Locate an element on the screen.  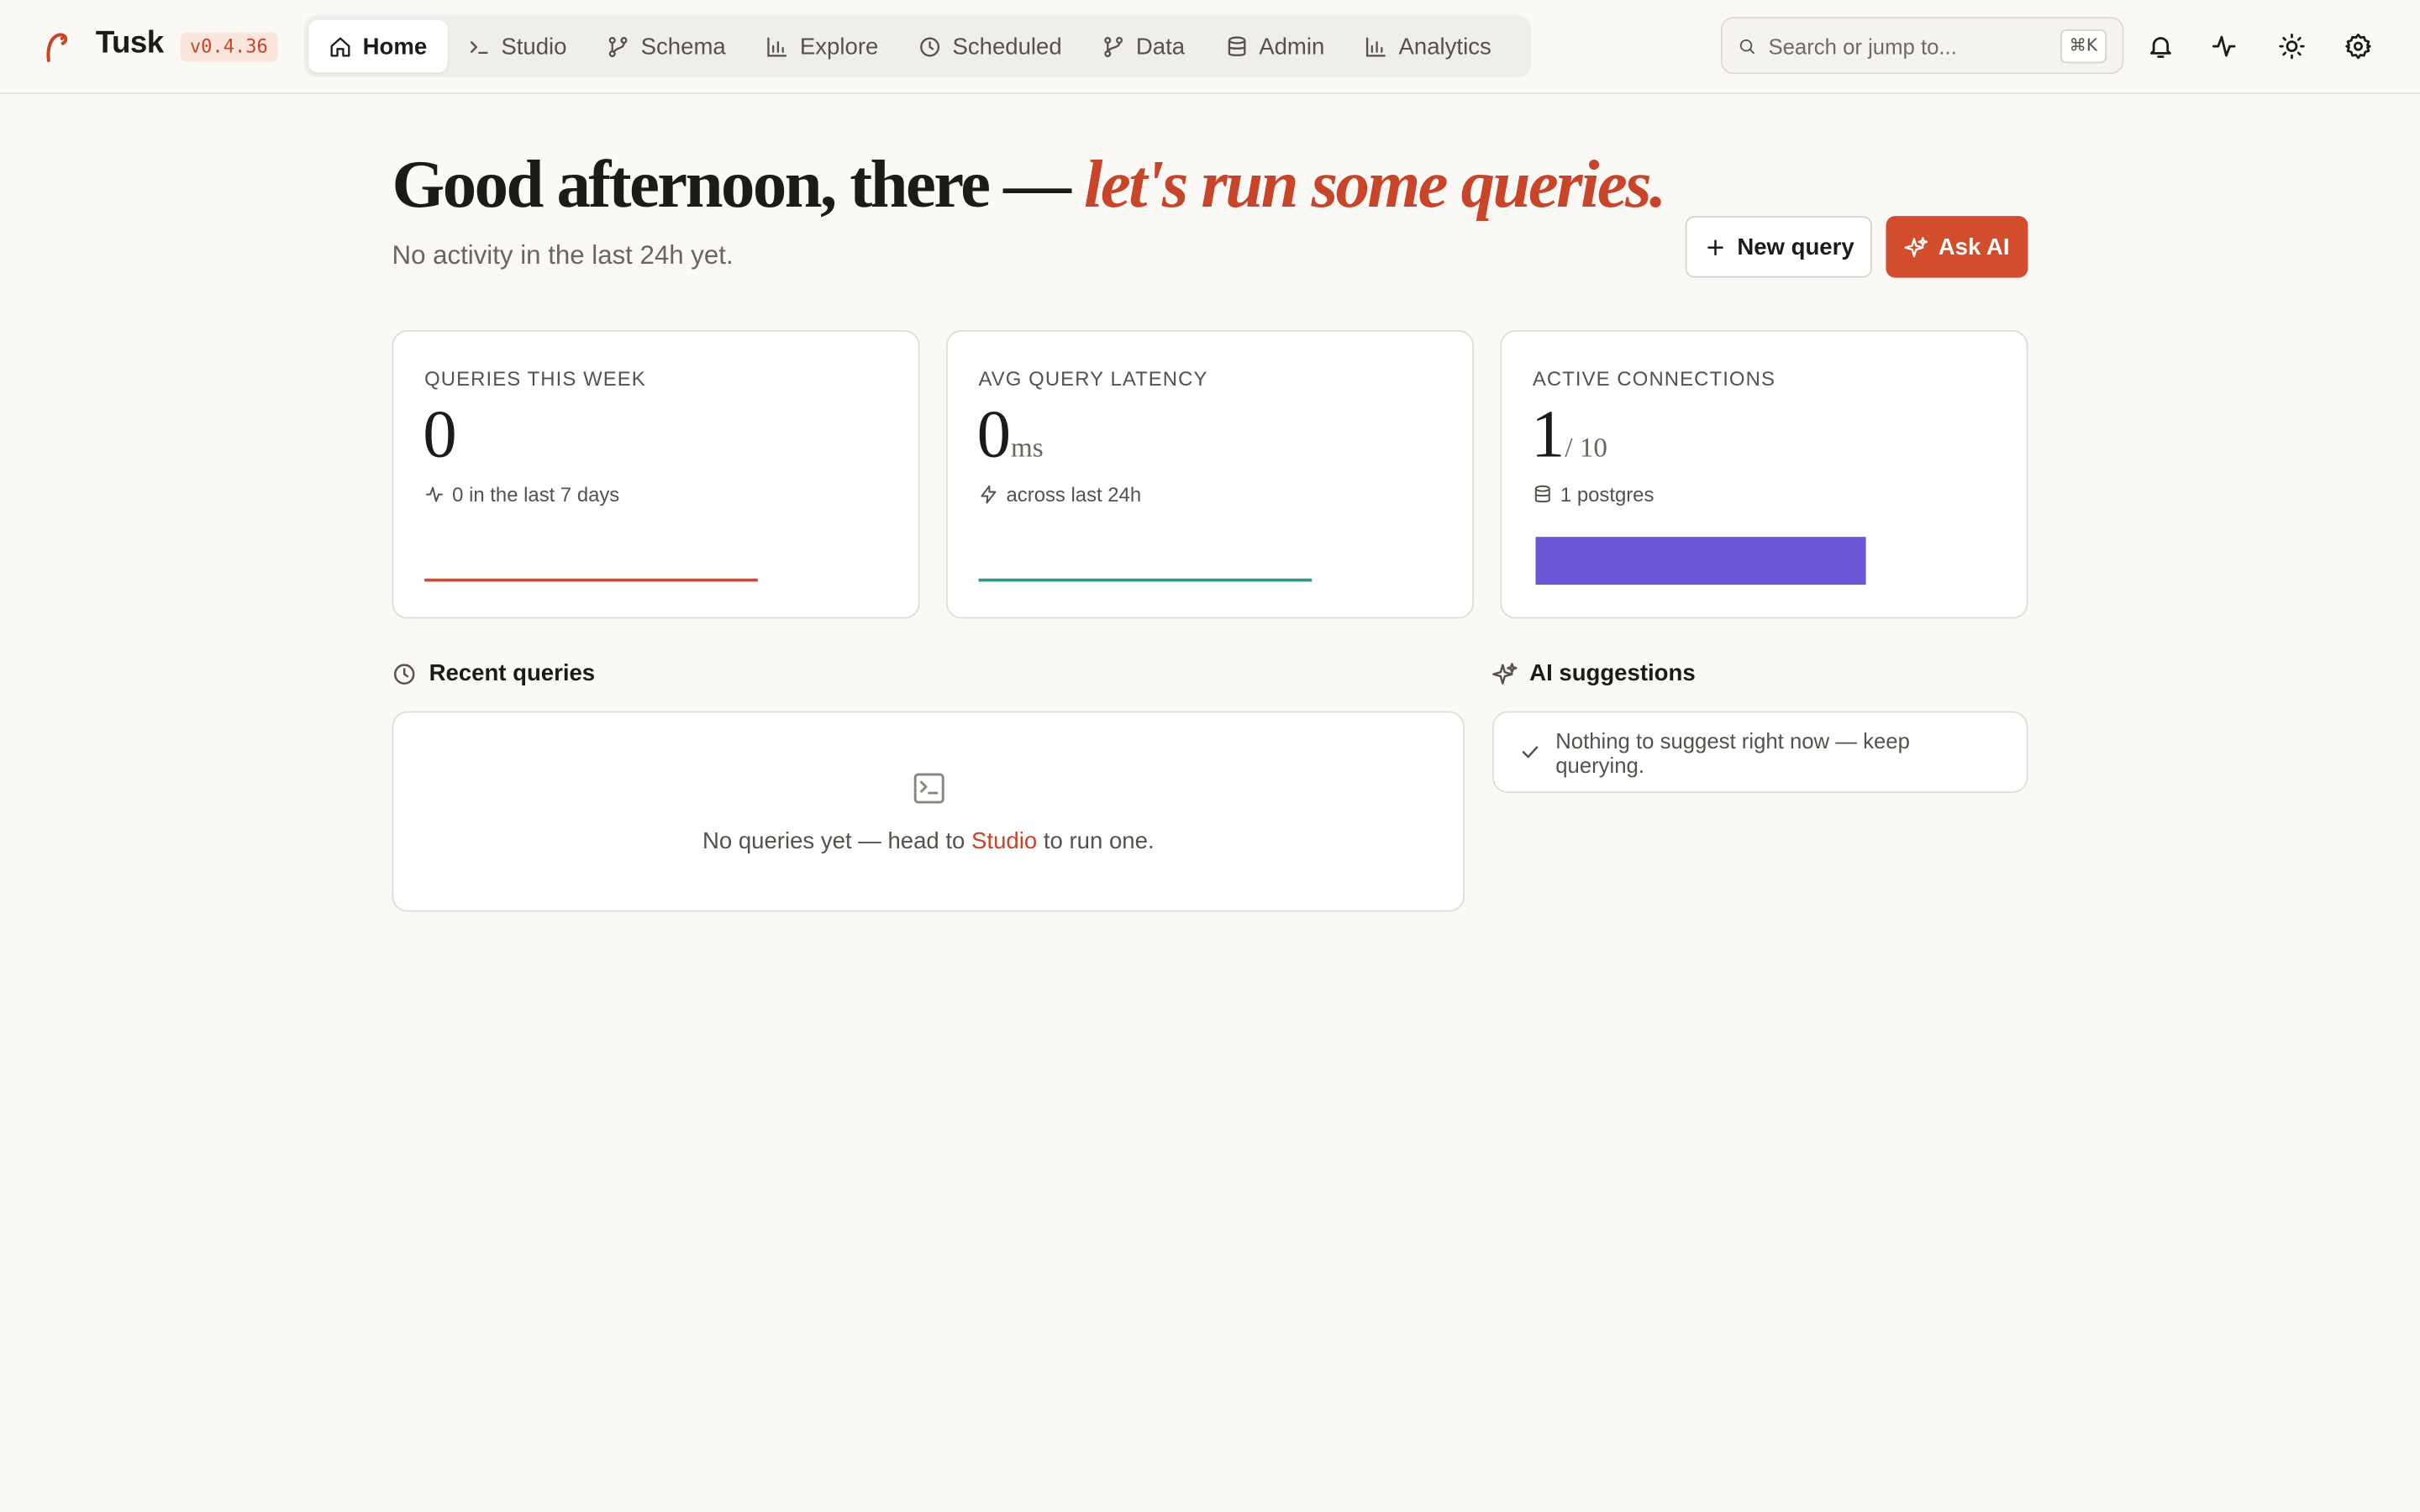
card-meta: 0 in the last 7 days is located at coordinates (522, 494).